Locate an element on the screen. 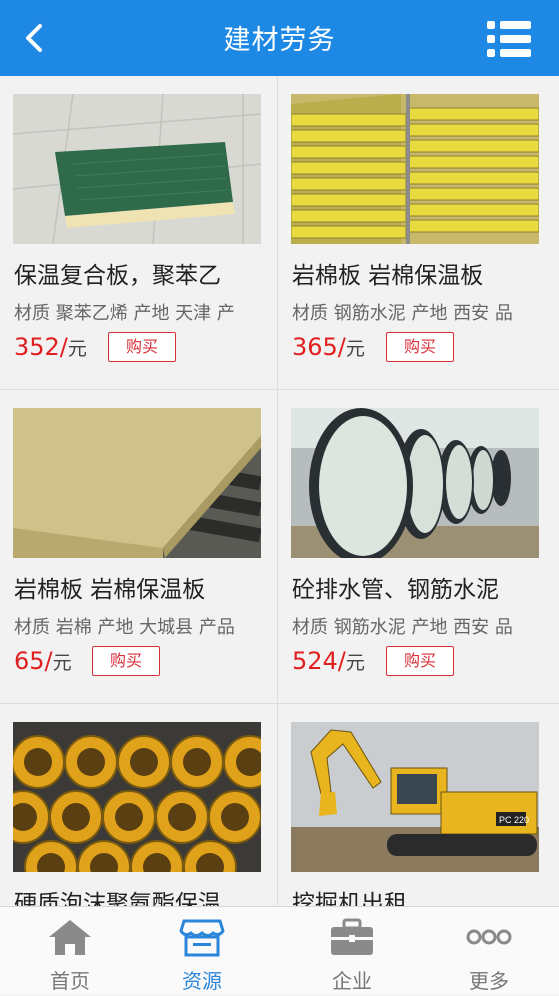 Image resolution: width=559 pixels, height=996 pixels. tab-label: 资源 is located at coordinates (202, 981).